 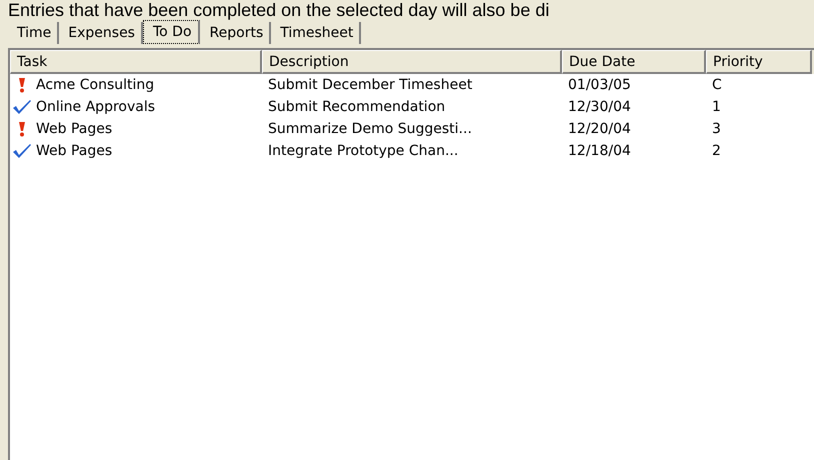 I want to click on column-header: Due Date, so click(x=634, y=62).